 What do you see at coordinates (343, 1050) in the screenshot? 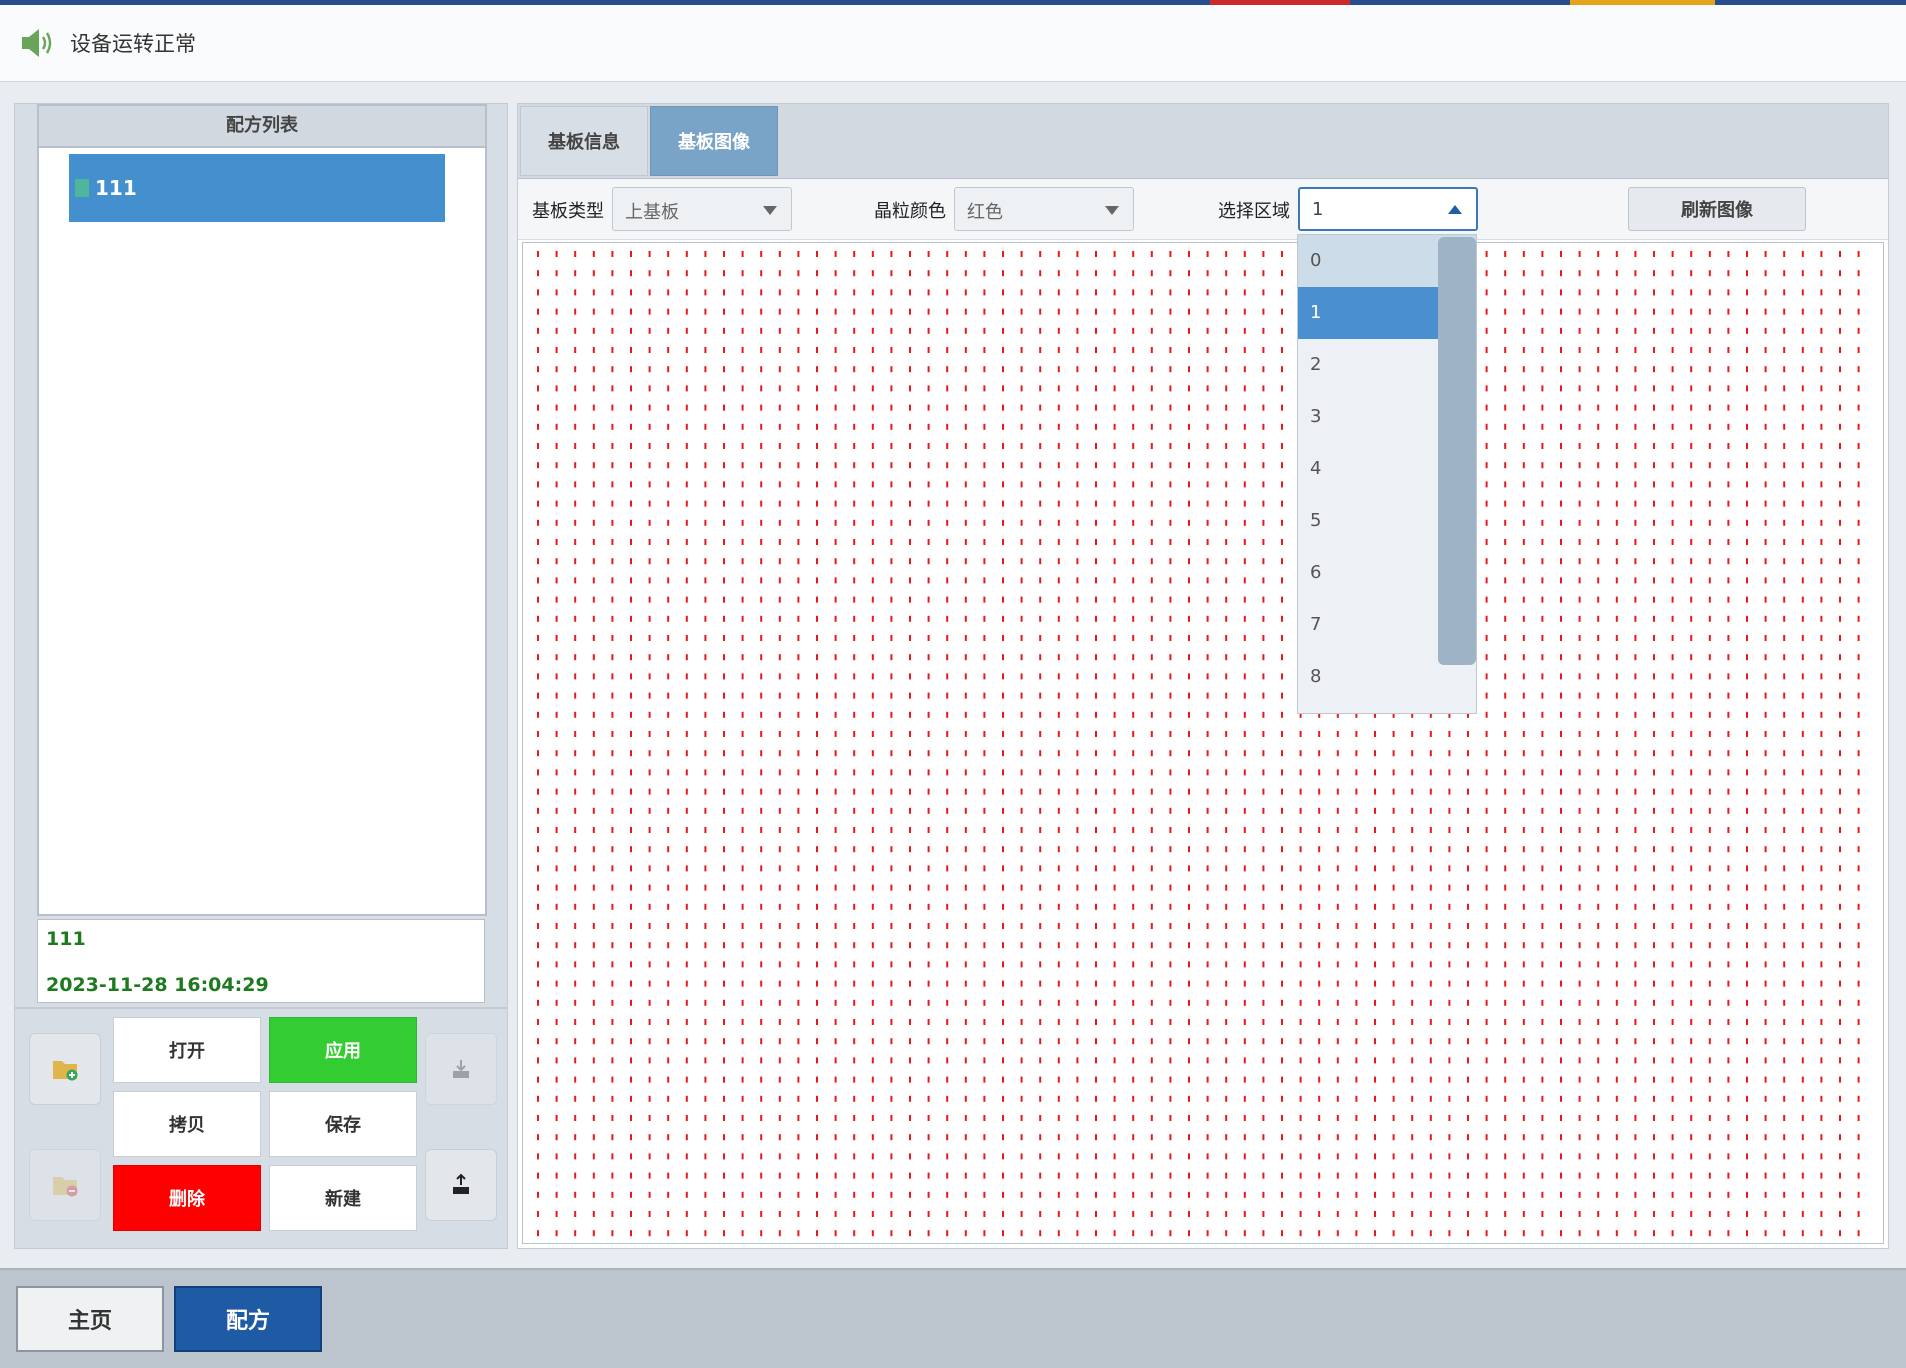
I see `apply-button: 应用` at bounding box center [343, 1050].